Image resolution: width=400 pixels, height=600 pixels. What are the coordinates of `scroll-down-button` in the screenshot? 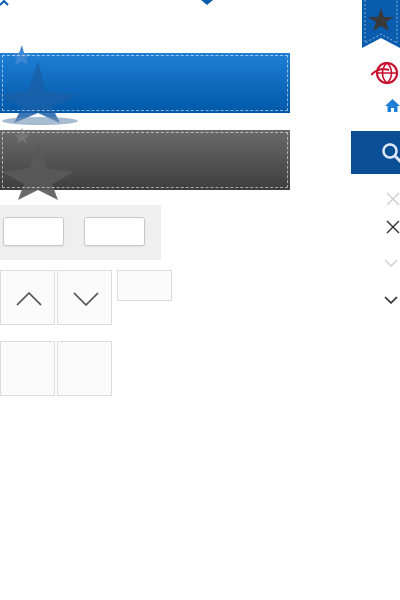 It's located at (84, 297).